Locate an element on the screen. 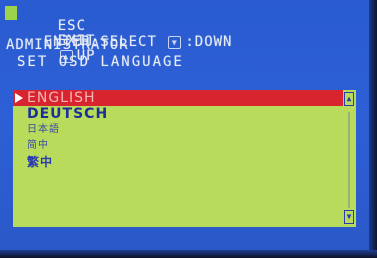  language-label: 简中 is located at coordinates (38, 145).